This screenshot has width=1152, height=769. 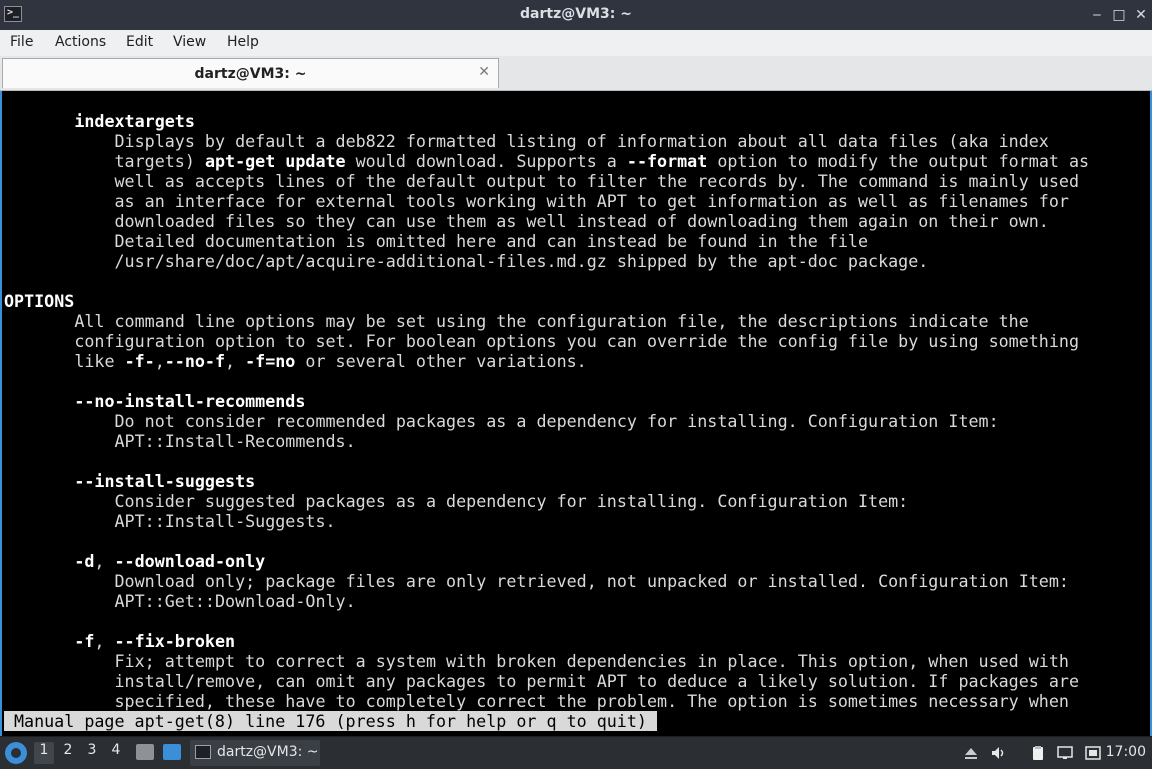 What do you see at coordinates (80, 42) in the screenshot?
I see `menu-actions: Actions` at bounding box center [80, 42].